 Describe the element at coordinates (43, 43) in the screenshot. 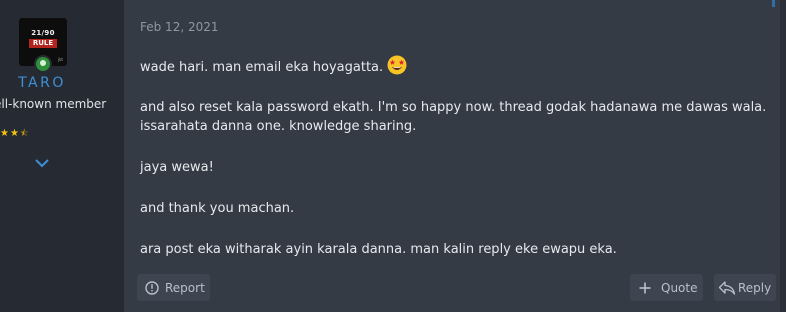

I see `avatar-label: RULE` at that location.